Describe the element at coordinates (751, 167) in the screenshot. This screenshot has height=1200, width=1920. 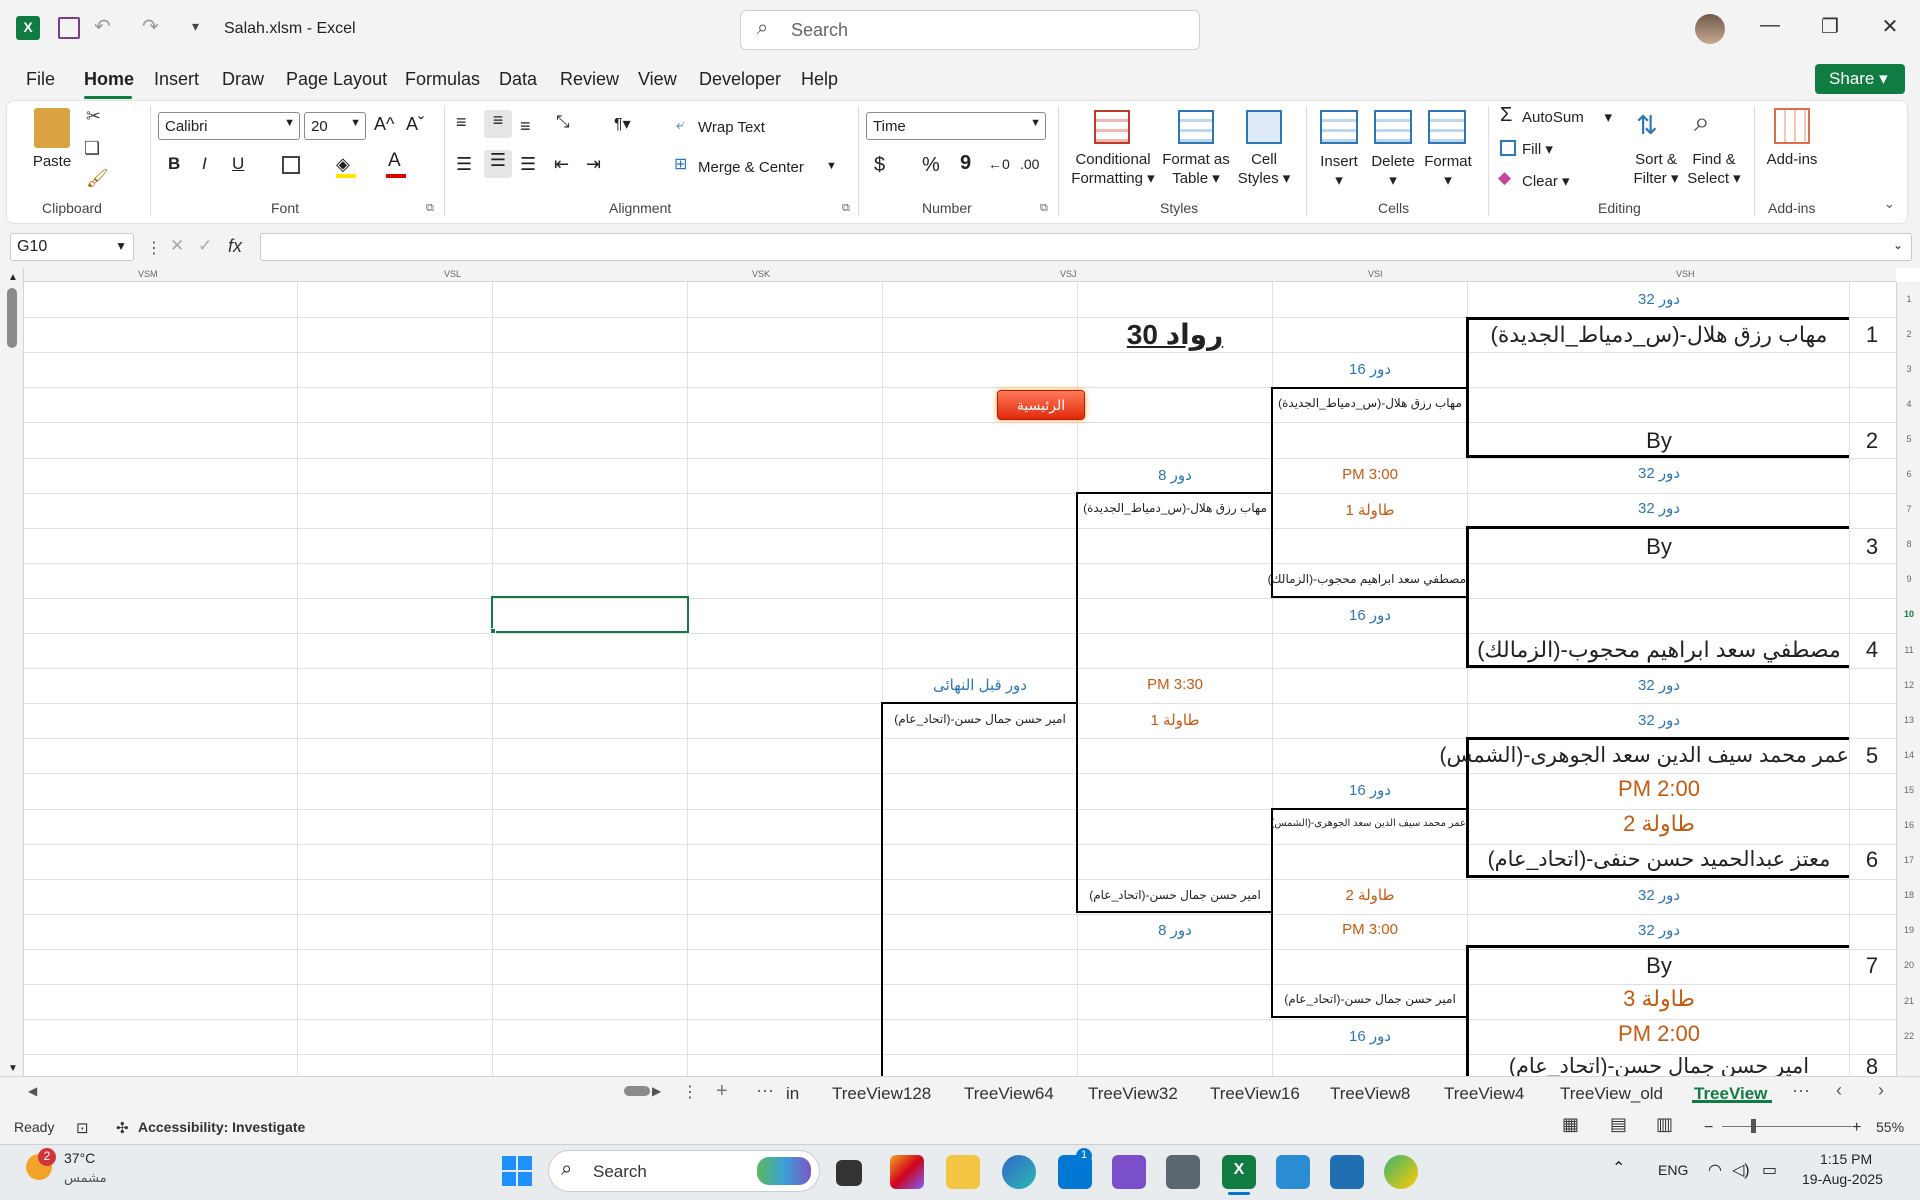
I see `merge-center-button: Merge & Center` at that location.